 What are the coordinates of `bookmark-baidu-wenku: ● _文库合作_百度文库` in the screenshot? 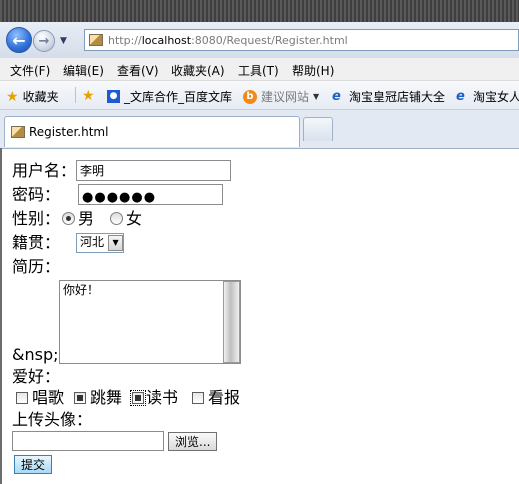 It's located at (169, 96).